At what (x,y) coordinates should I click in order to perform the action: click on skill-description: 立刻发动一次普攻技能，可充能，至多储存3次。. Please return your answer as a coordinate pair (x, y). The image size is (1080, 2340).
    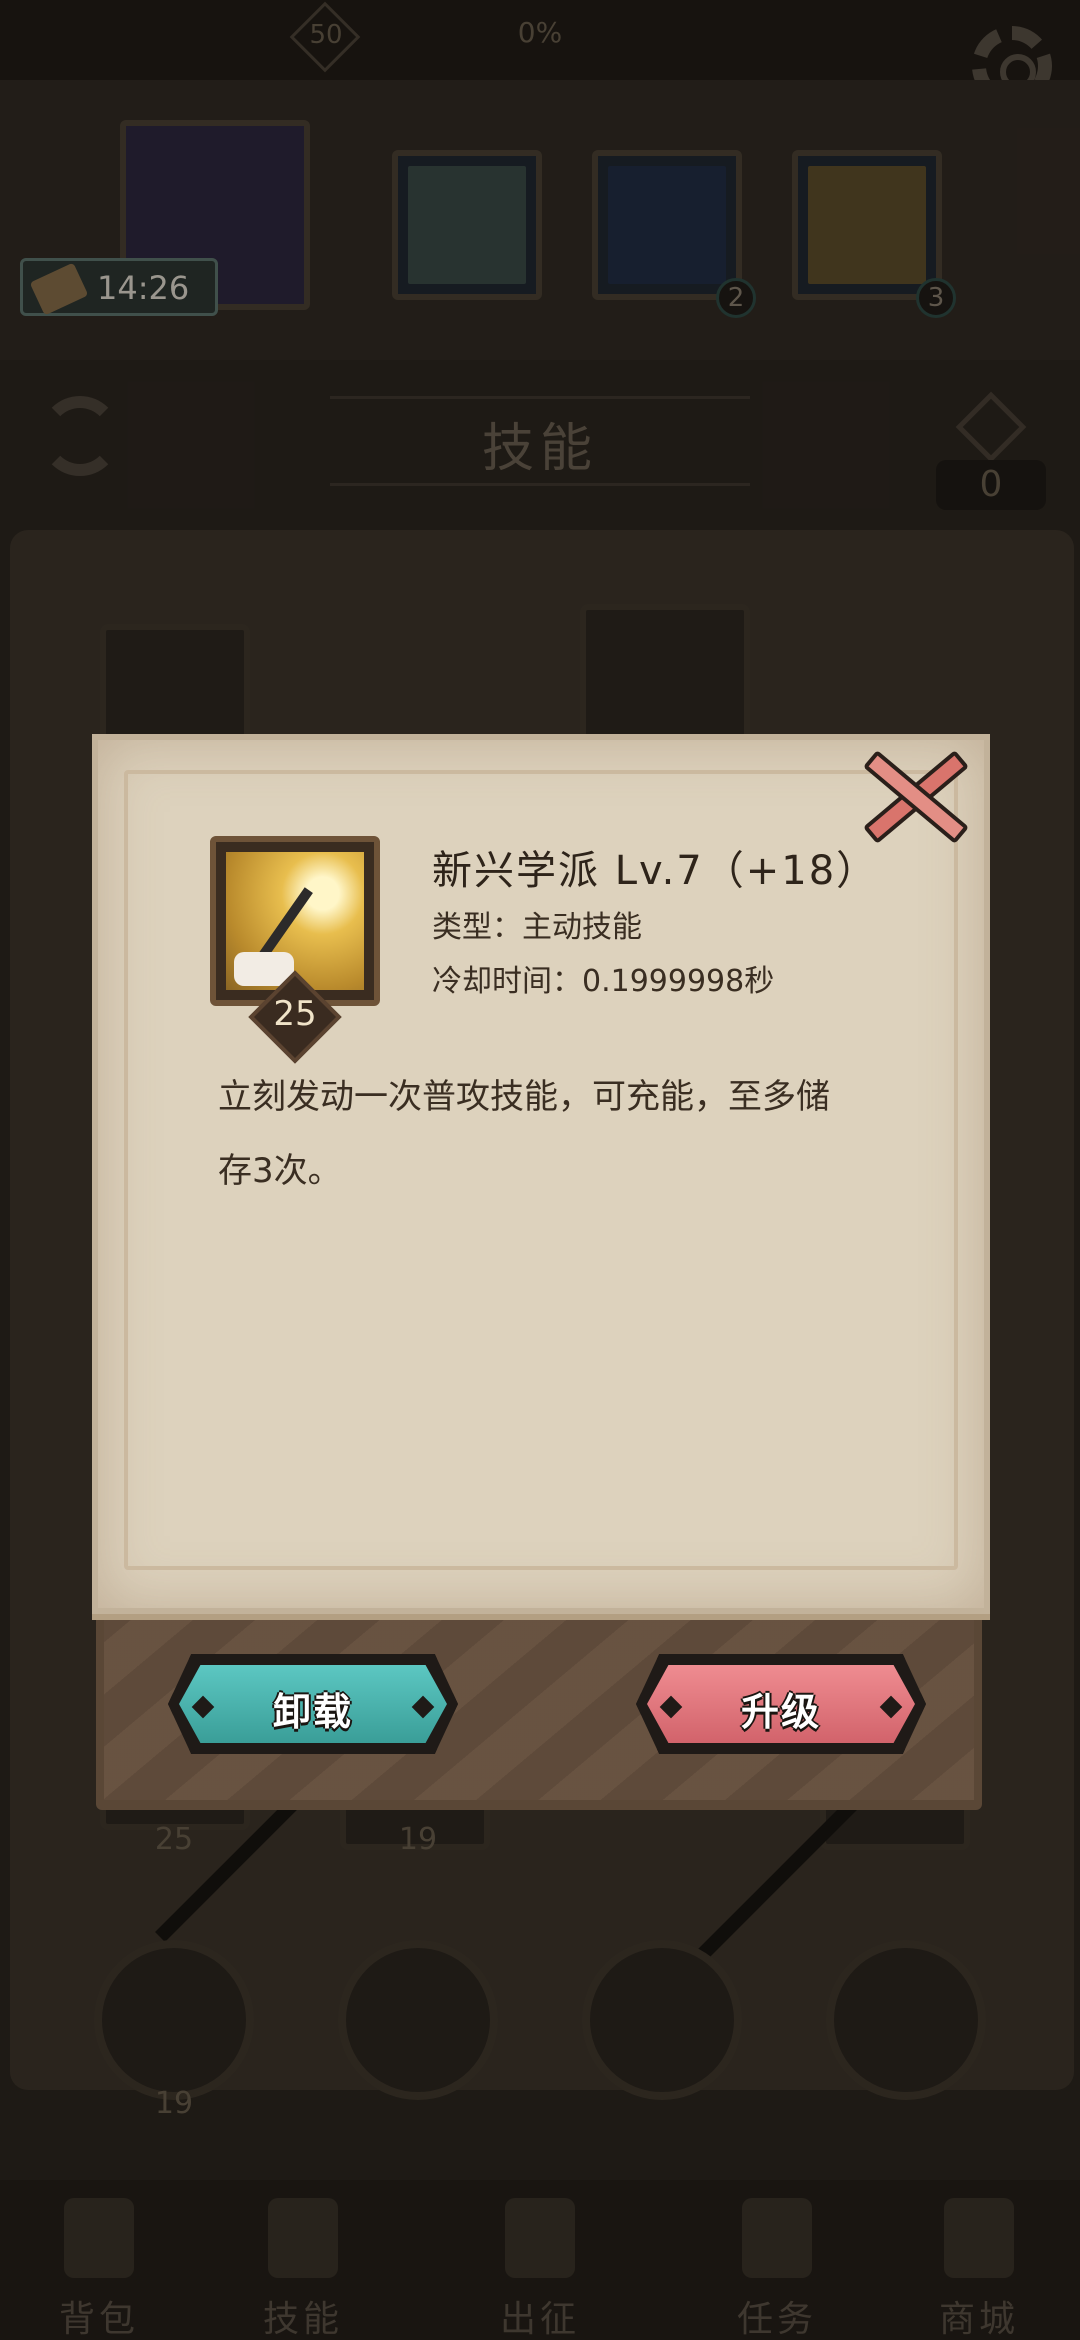
    Looking at the image, I should click on (524, 1134).